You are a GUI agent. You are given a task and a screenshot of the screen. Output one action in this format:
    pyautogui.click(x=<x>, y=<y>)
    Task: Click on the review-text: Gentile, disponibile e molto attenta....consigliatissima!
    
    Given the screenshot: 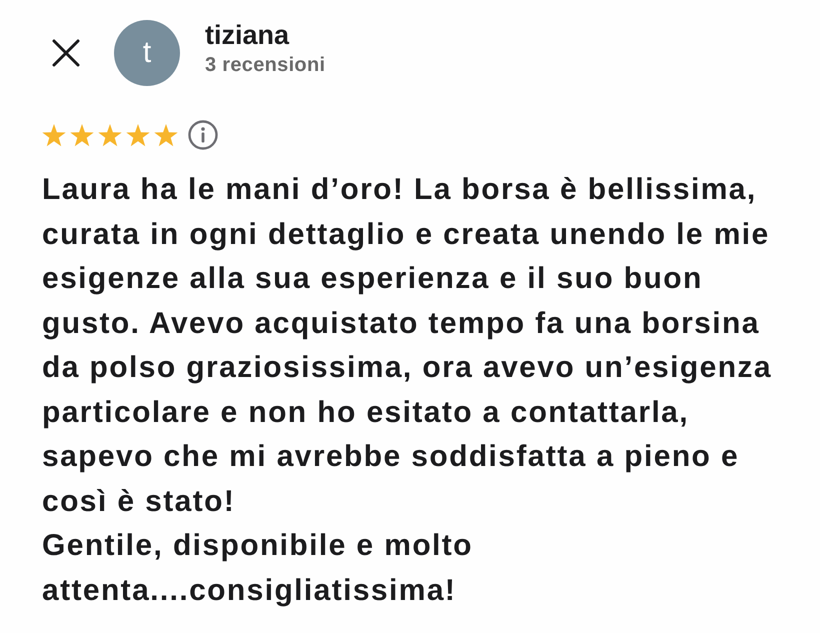 What is the action you would take?
    pyautogui.click(x=258, y=568)
    